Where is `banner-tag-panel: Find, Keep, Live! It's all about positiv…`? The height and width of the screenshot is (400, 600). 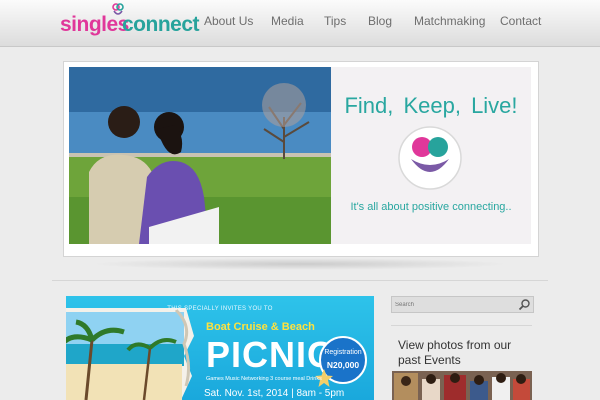 banner-tag-panel: Find, Keep, Live! It's all about positiv… is located at coordinates (431, 155).